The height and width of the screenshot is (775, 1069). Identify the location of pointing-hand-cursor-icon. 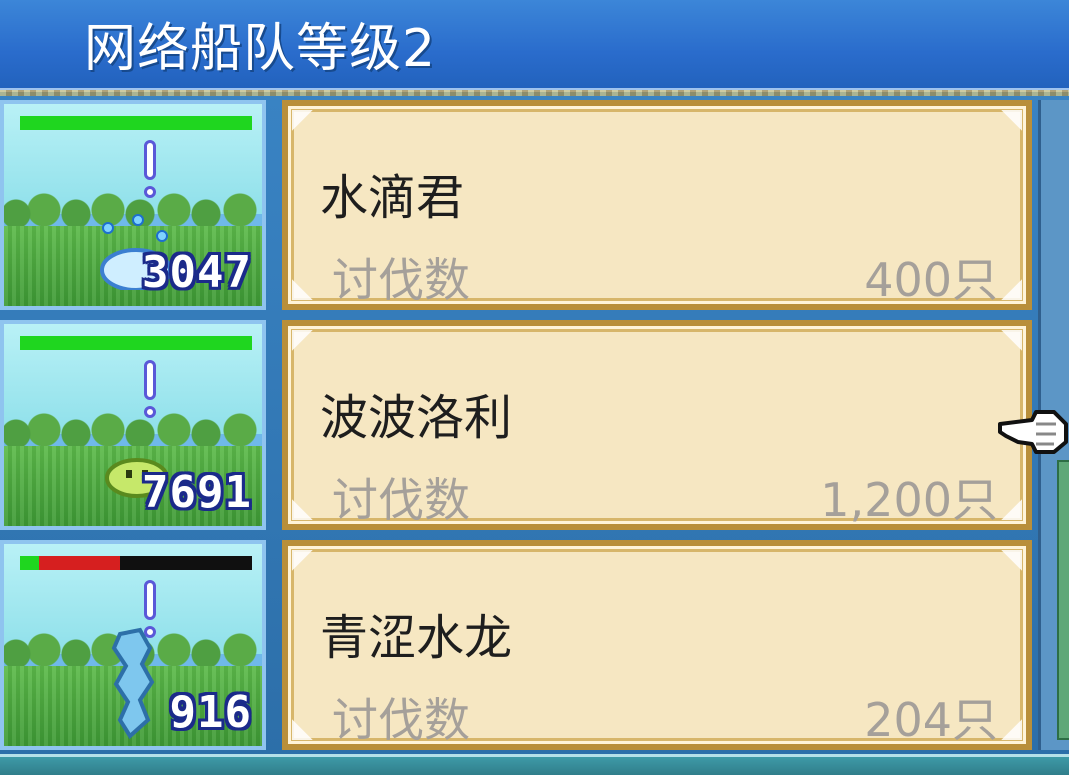
(1033, 432).